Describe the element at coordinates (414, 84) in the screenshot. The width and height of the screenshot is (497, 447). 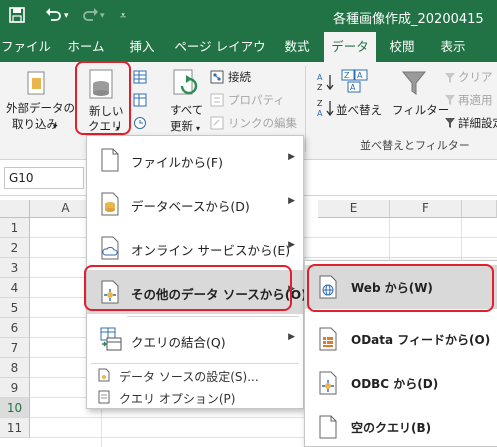
I see `filter-icon` at that location.